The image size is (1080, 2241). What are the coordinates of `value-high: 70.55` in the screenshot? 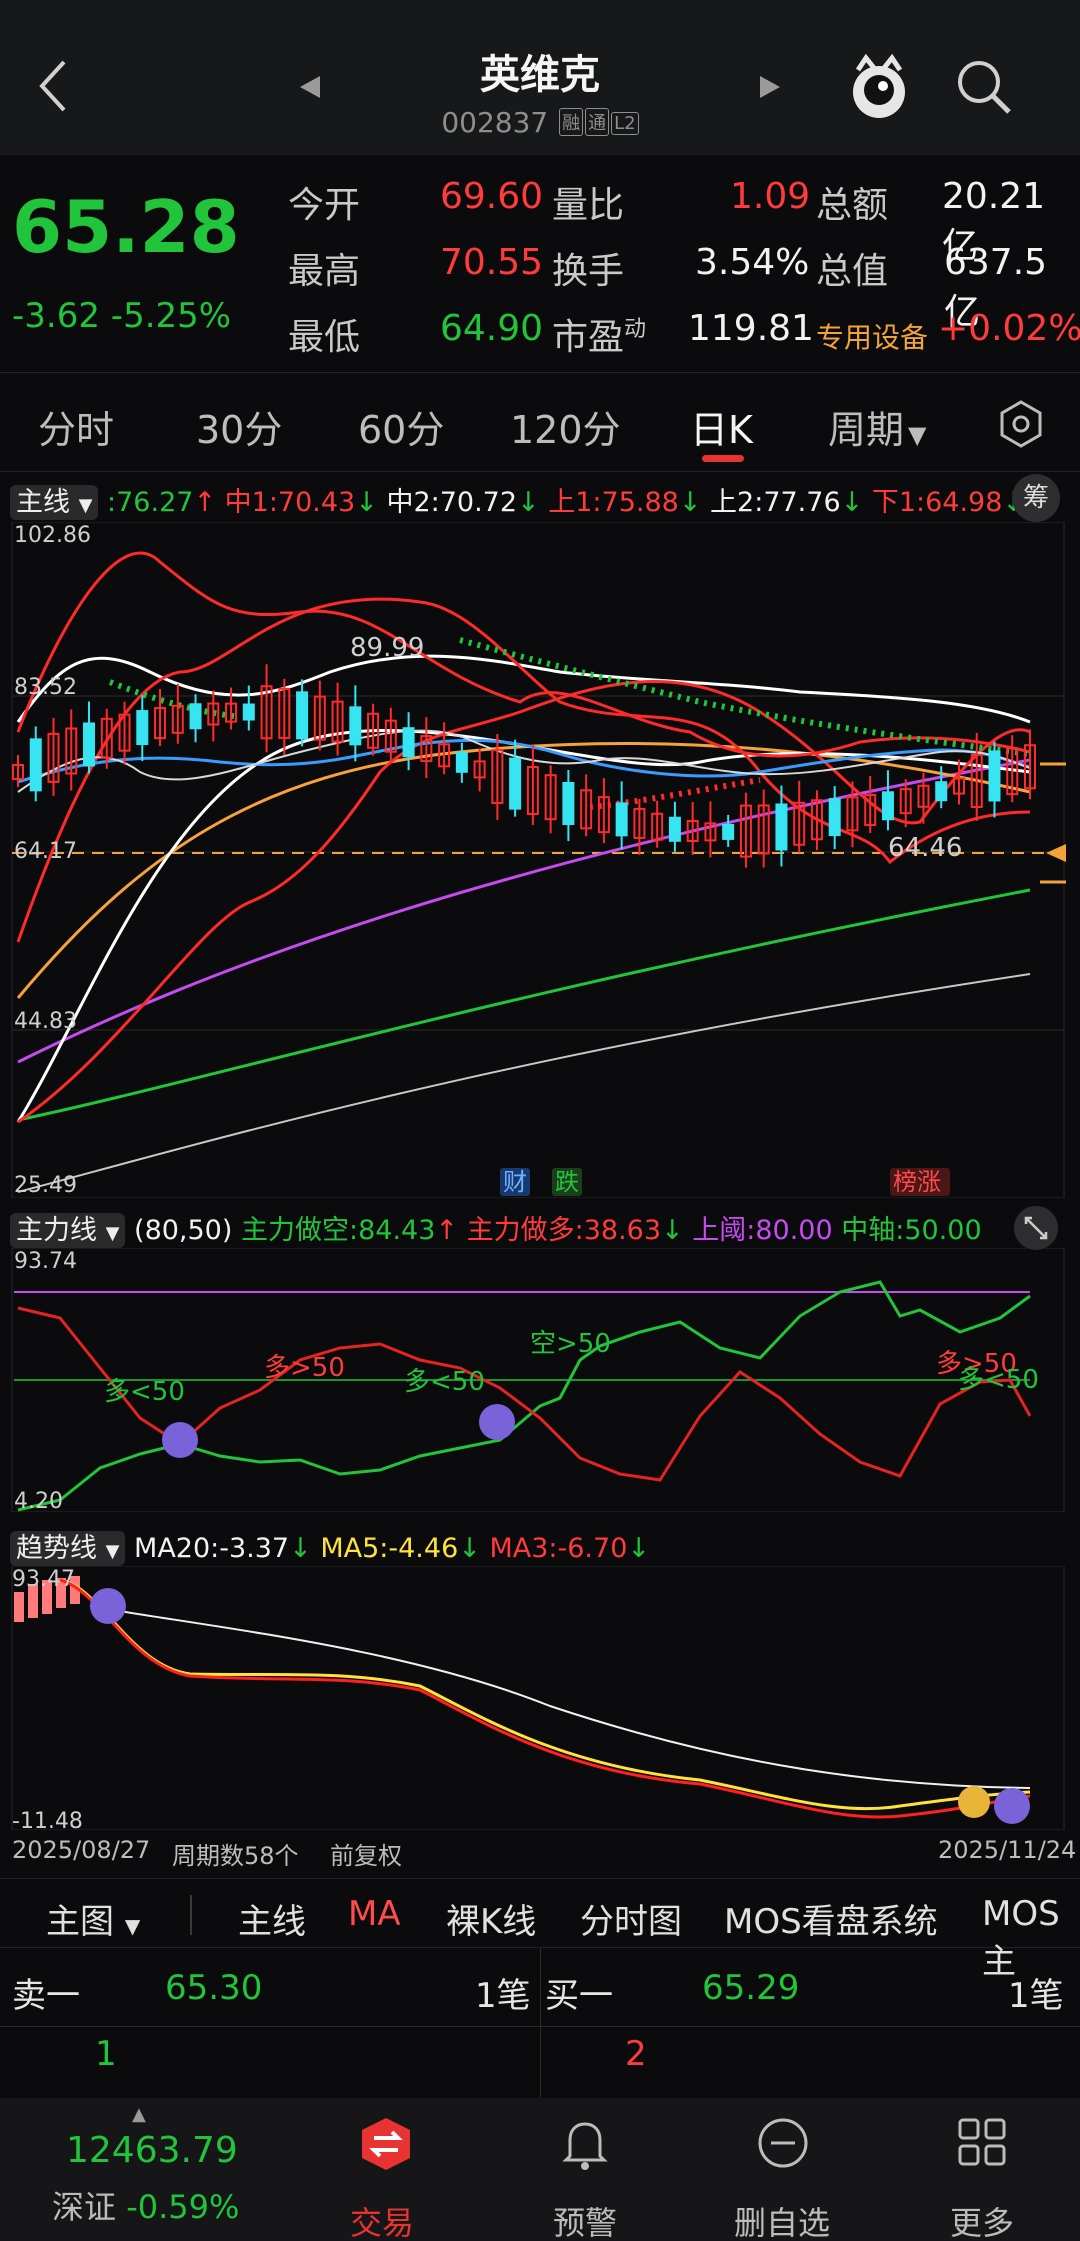 It's located at (492, 262).